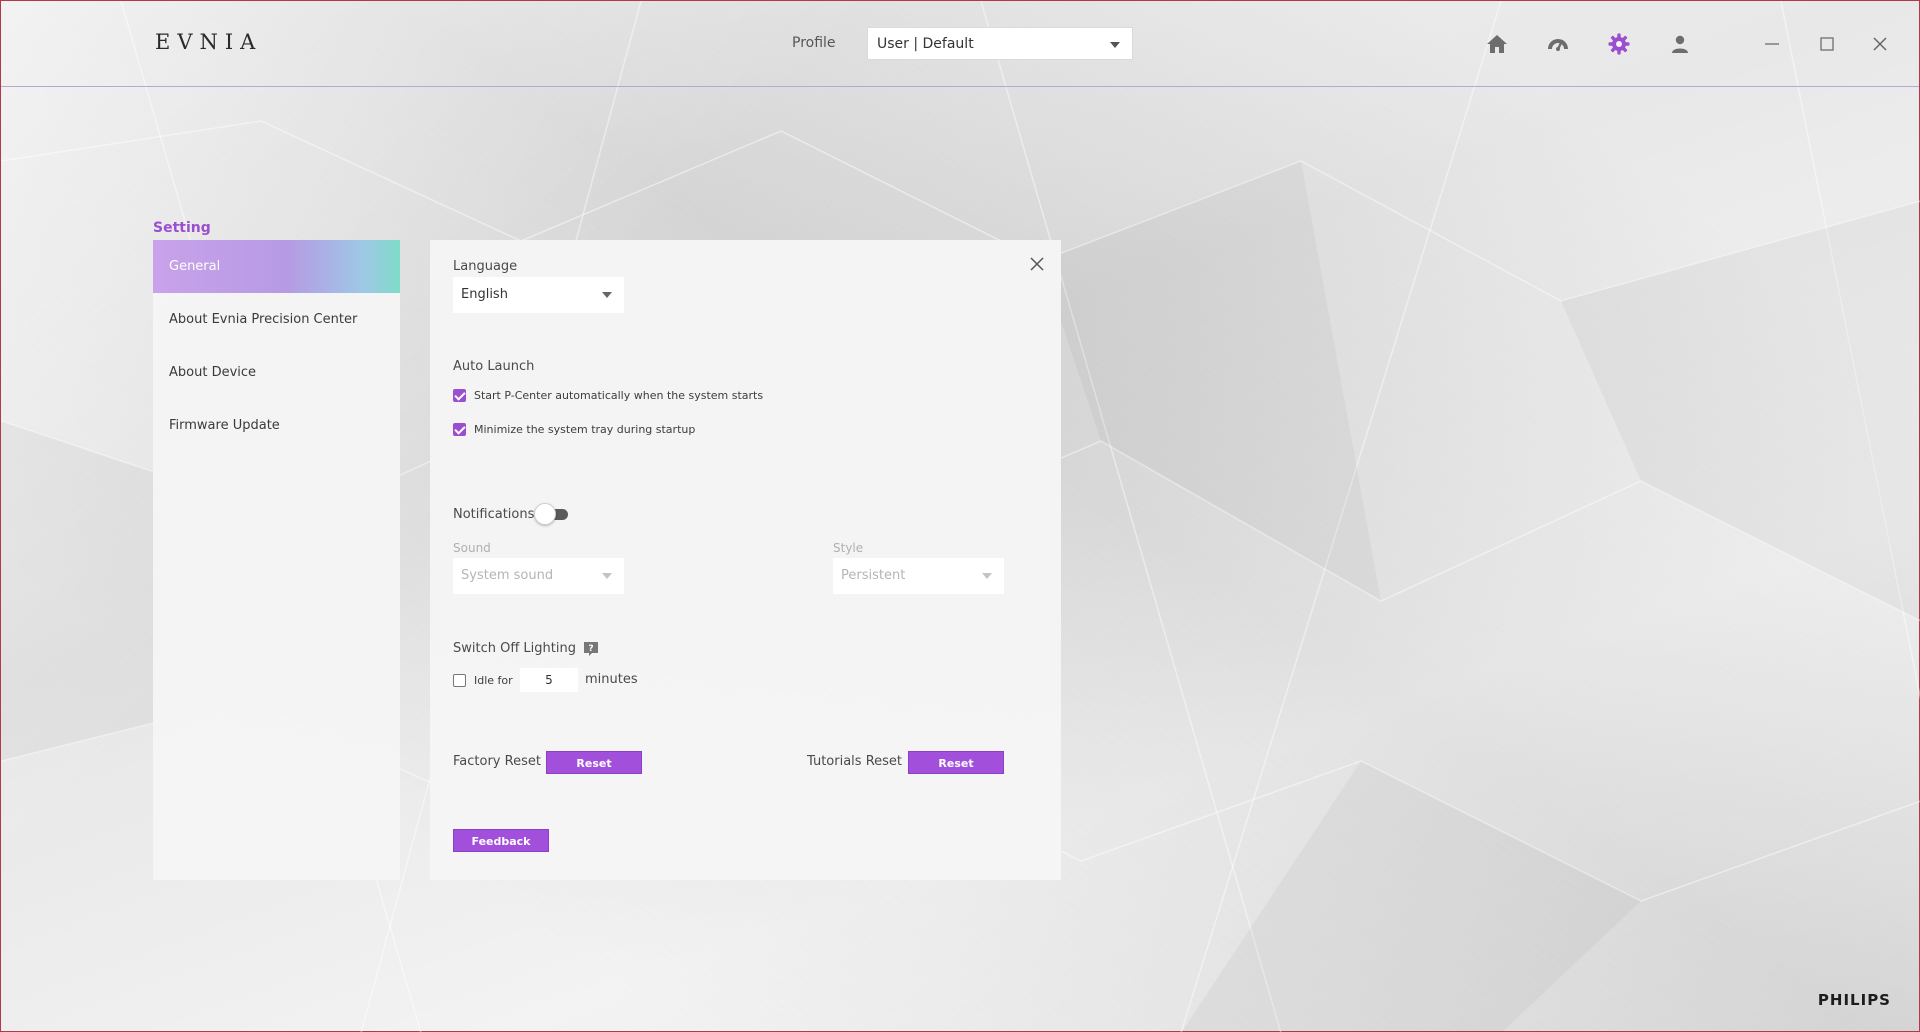 The height and width of the screenshot is (1032, 1920). I want to click on factory-reset-label: Factory Reset, so click(497, 761).